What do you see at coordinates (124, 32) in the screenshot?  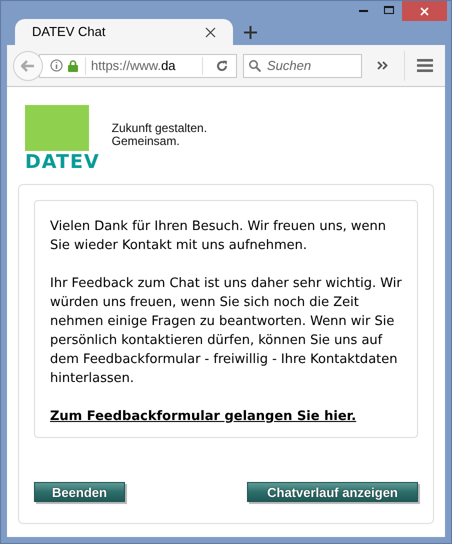 I see `browser-tab: DATEV Chat` at bounding box center [124, 32].